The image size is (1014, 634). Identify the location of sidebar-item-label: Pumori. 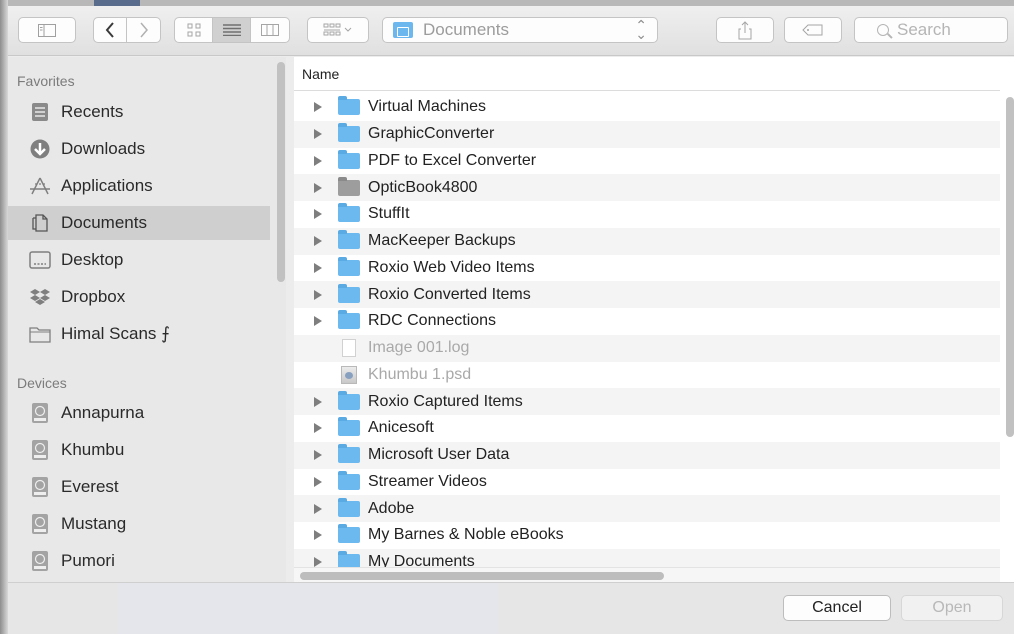
(88, 560).